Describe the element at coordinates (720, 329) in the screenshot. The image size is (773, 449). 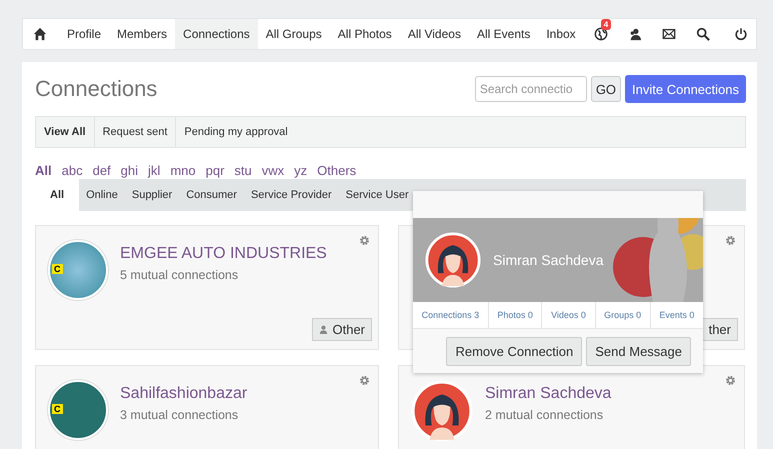
I see `category-button: ther` at that location.